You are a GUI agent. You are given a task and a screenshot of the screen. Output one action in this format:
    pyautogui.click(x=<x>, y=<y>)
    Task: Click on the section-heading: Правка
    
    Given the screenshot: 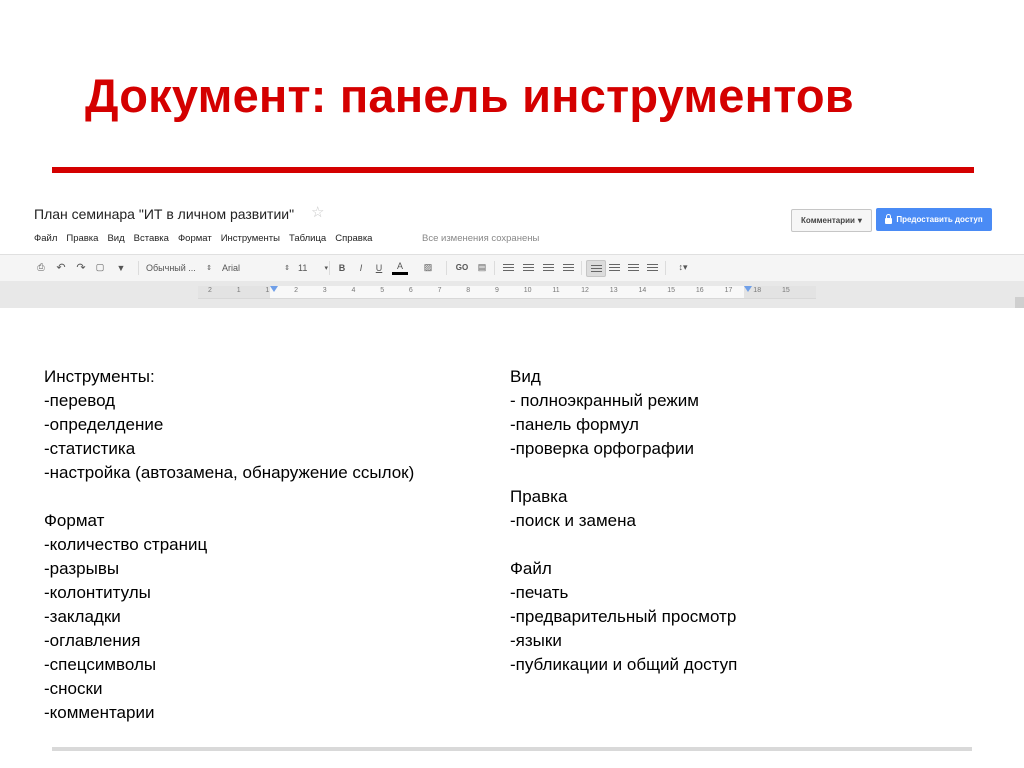 What is the action you would take?
    pyautogui.click(x=539, y=496)
    